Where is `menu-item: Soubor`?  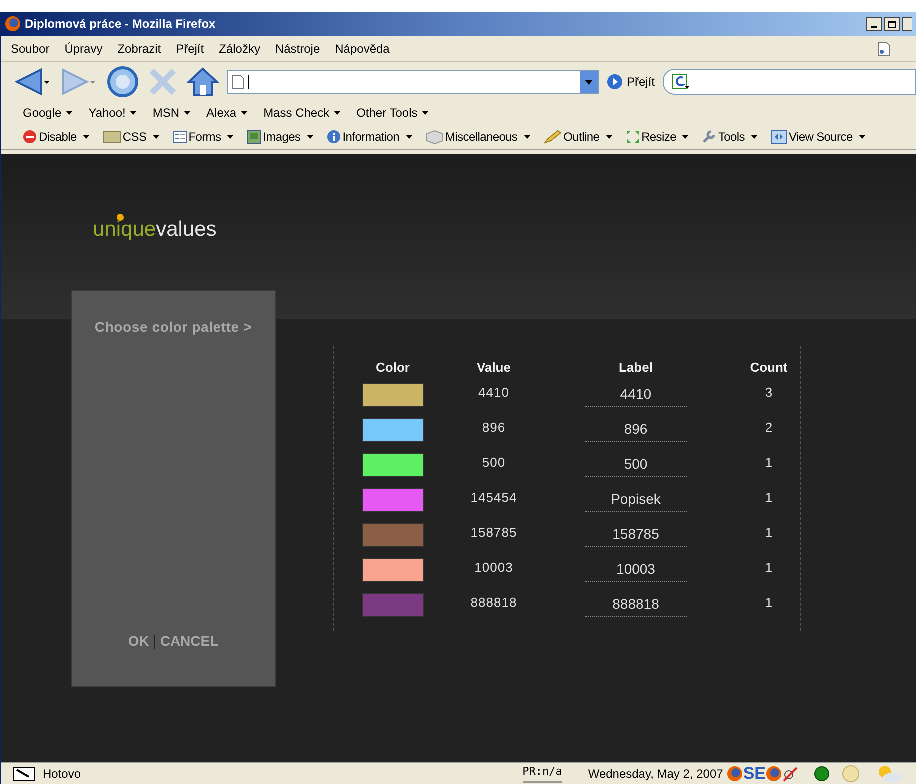 menu-item: Soubor is located at coordinates (30, 49).